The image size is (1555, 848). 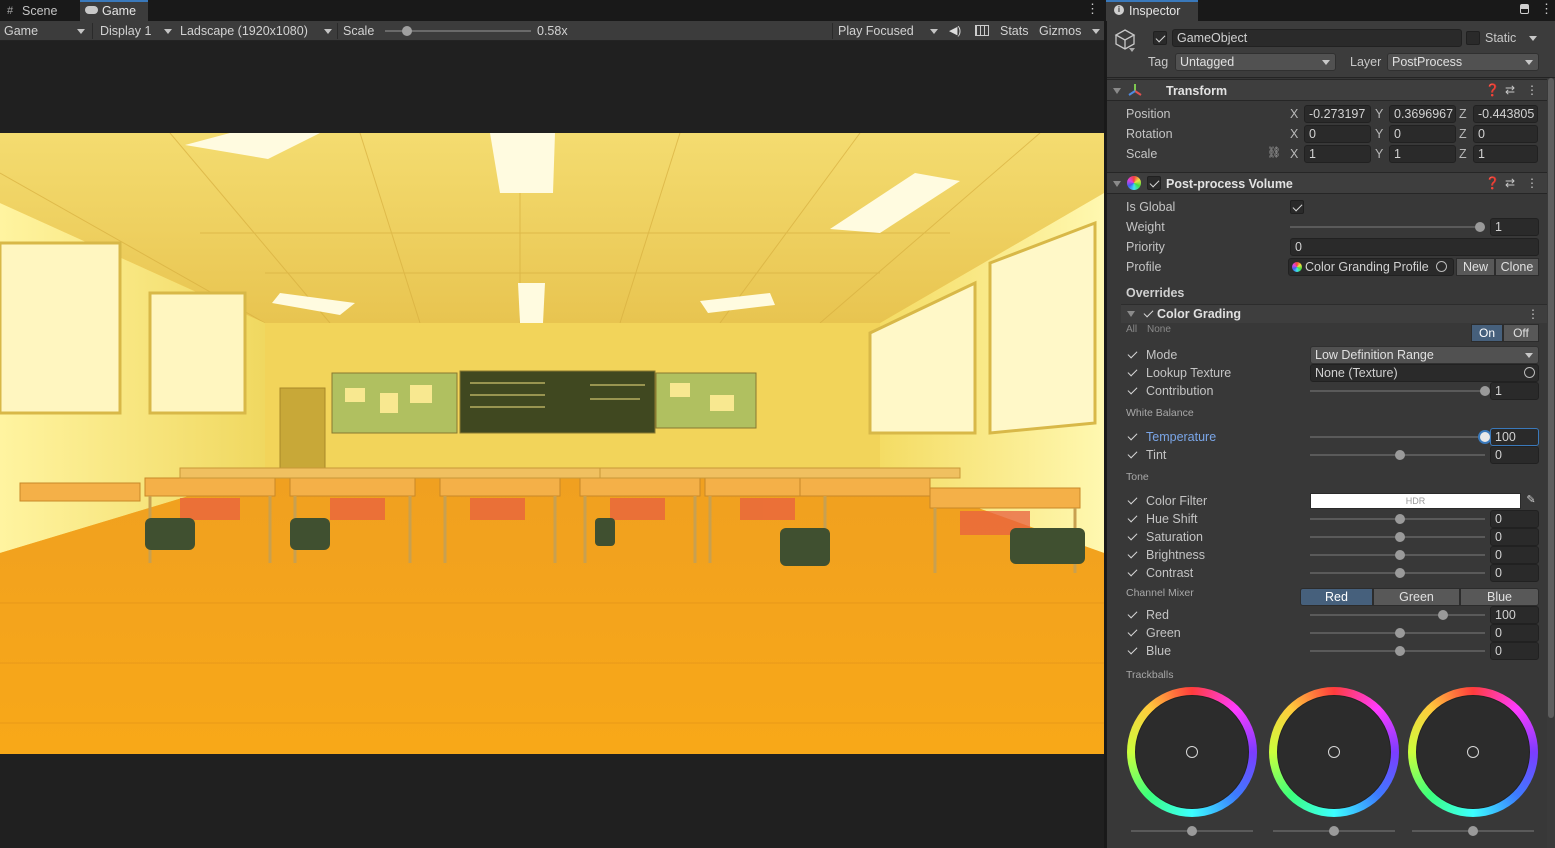 What do you see at coordinates (1133, 519) in the screenshot?
I see `hue-override-checkbox` at bounding box center [1133, 519].